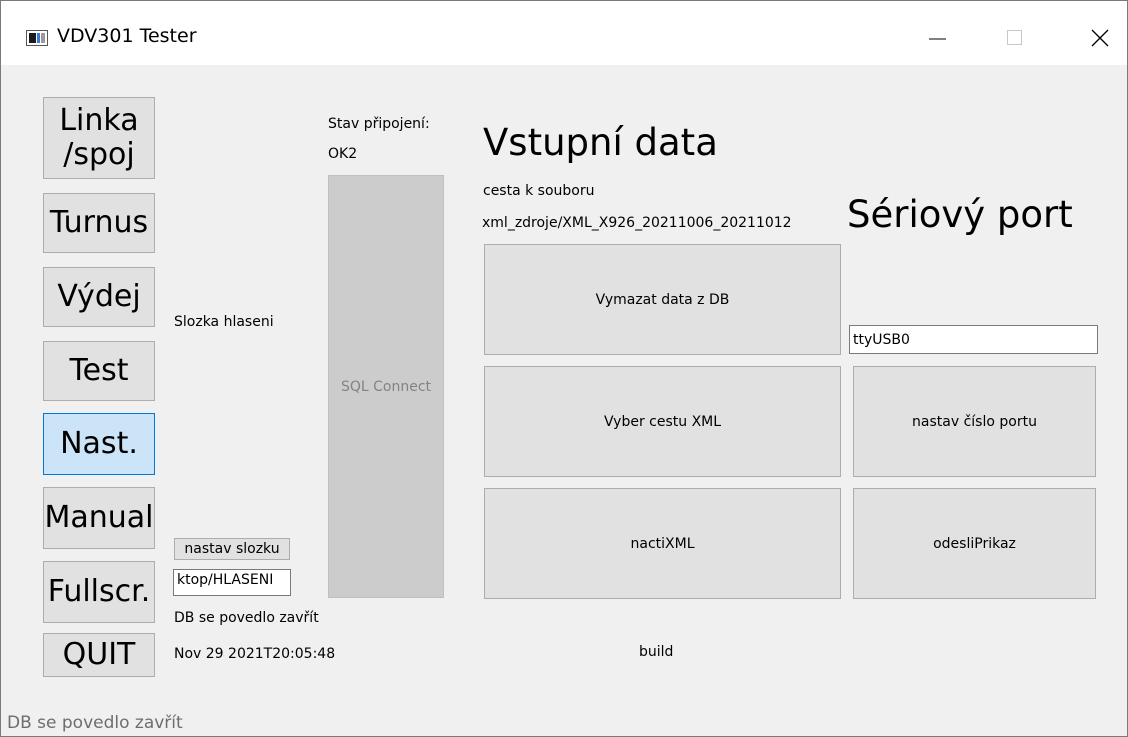 This screenshot has height=737, width=1128. I want to click on maximize-button, so click(1013, 33).